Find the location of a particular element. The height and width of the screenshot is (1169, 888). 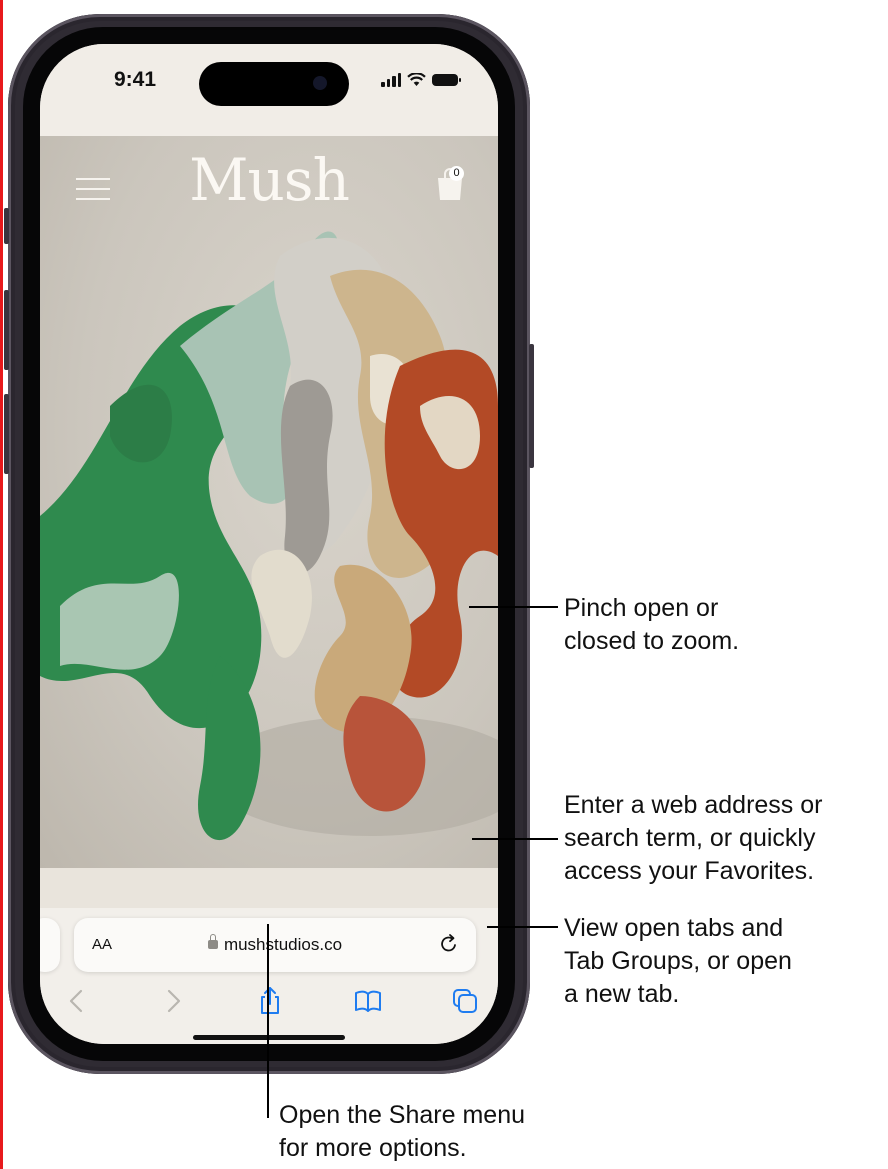

address-callout-line is located at coordinates (515, 839).